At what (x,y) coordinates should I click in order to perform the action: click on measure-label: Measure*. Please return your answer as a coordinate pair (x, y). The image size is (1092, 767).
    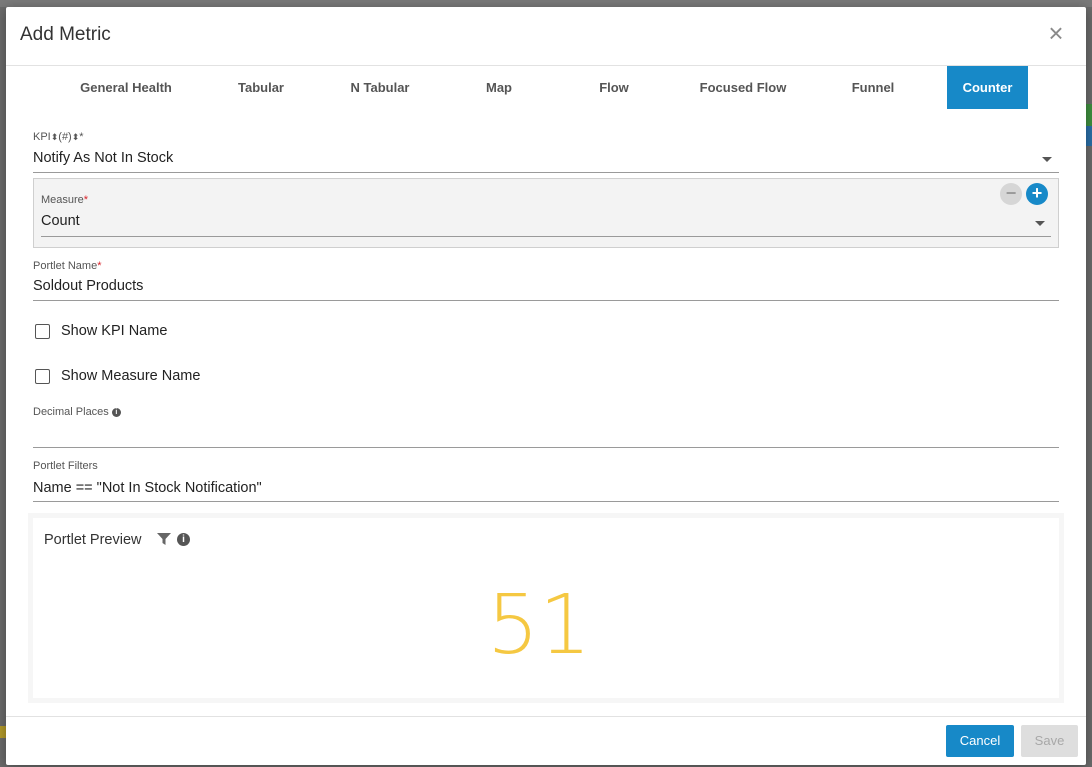
    Looking at the image, I should click on (64, 200).